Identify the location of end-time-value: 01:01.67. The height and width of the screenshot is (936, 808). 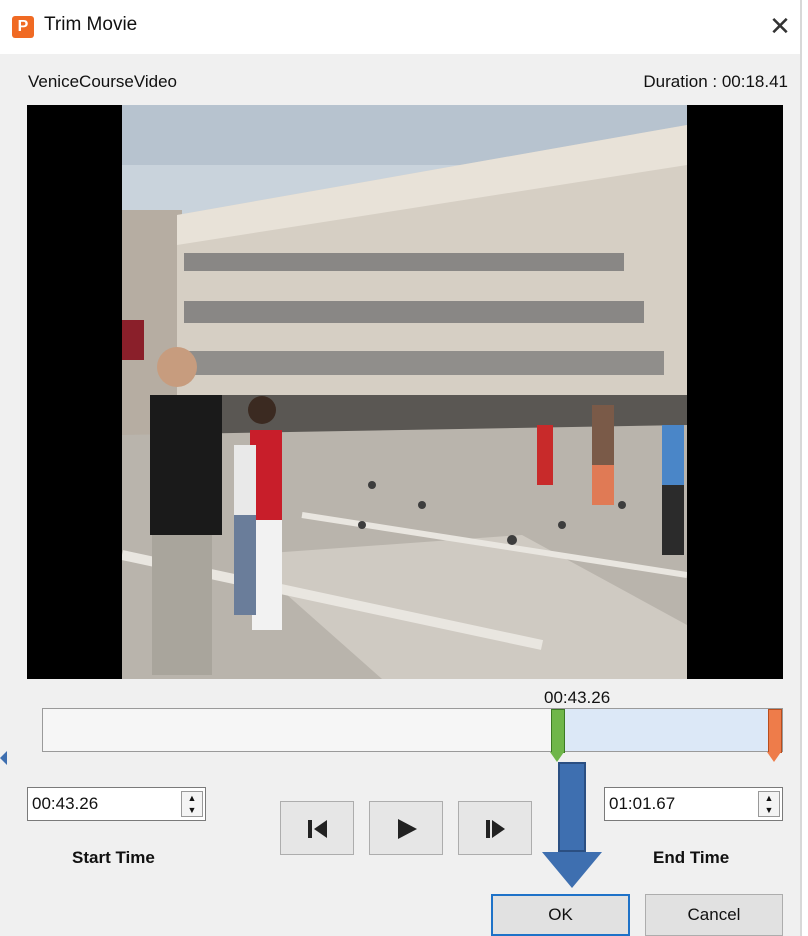
(642, 803).